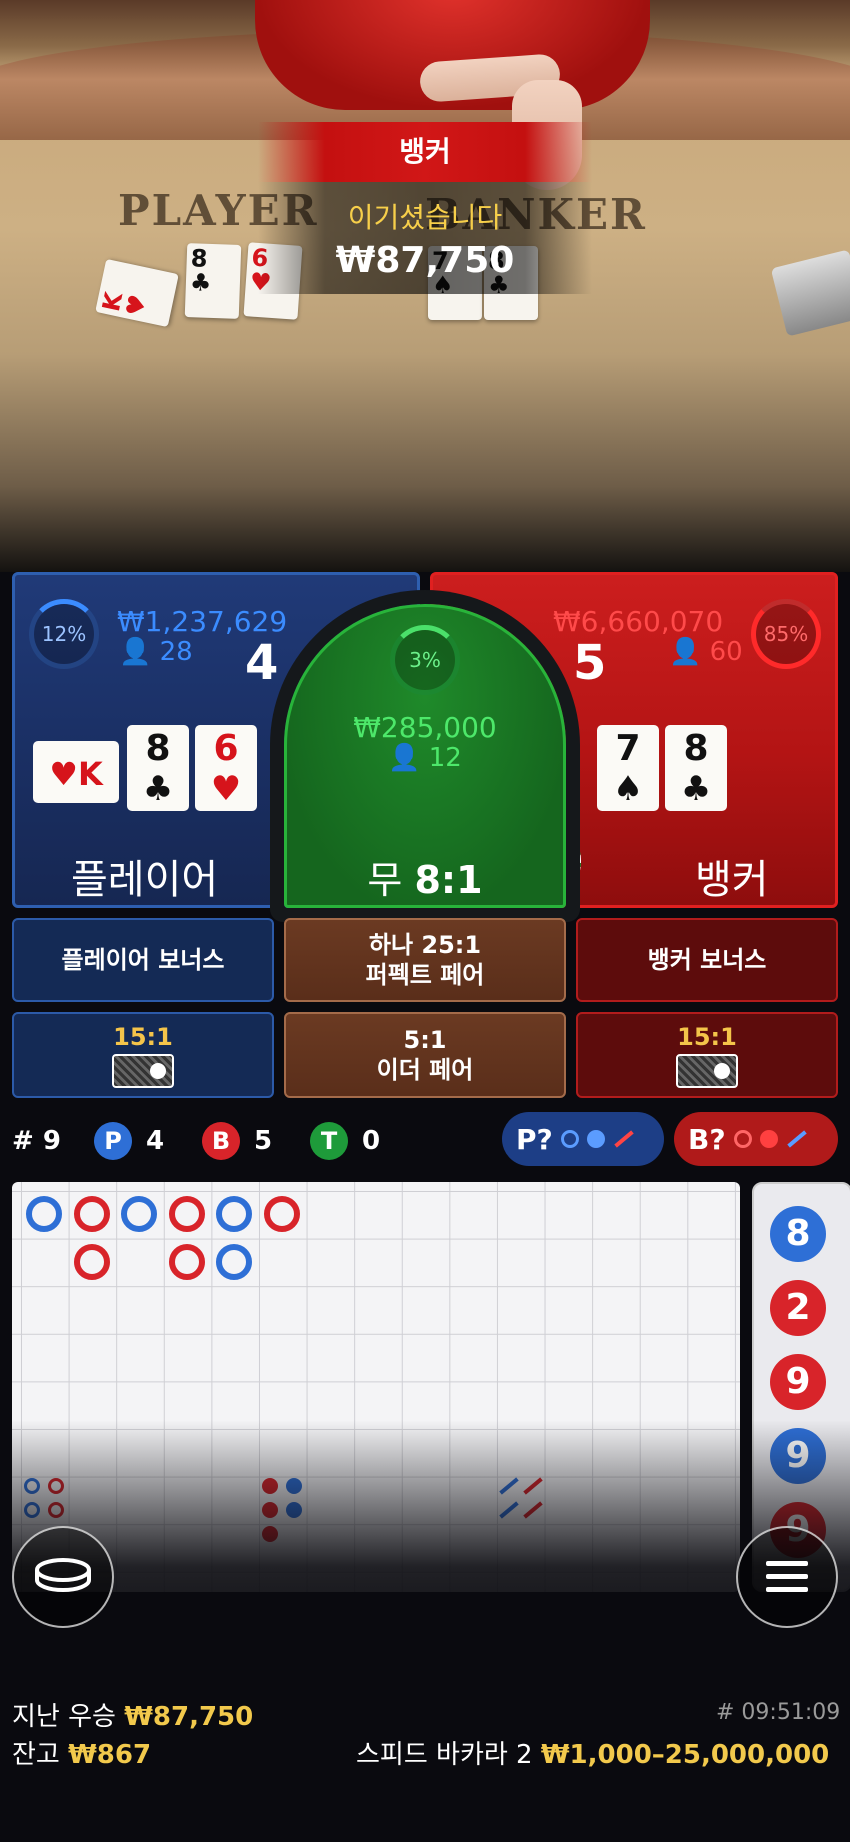  I want to click on chip-stack-button, so click(63, 1577).